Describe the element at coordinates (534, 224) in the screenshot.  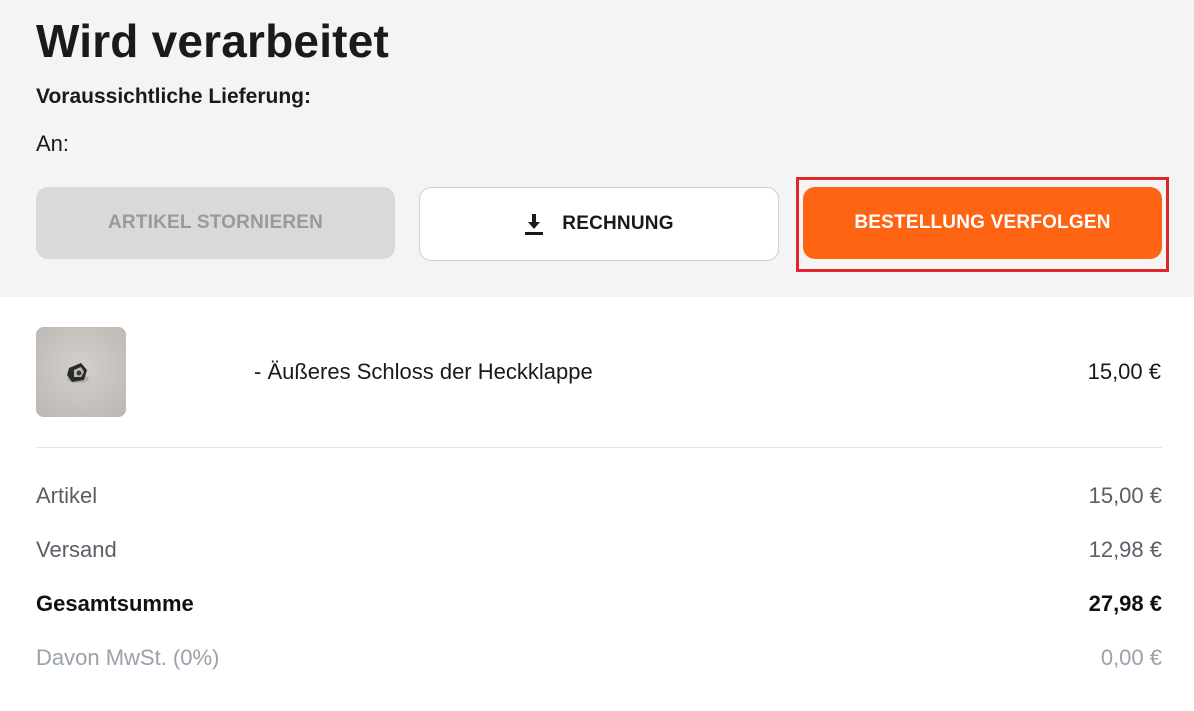
I see `download-icon` at that location.